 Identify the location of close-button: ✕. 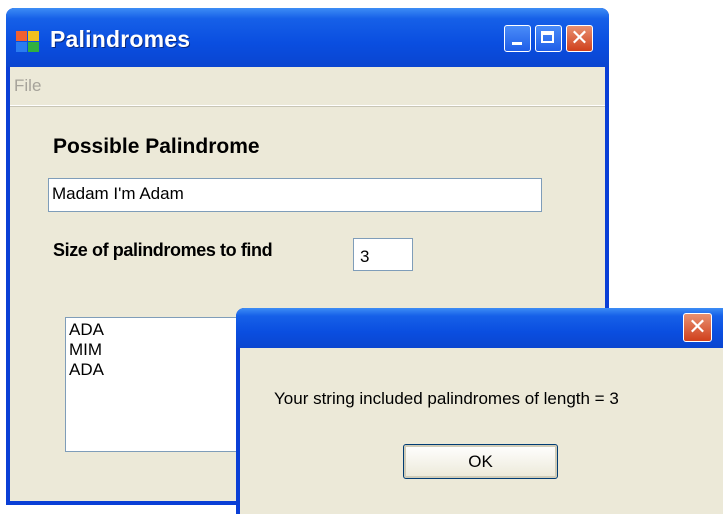
(579, 38).